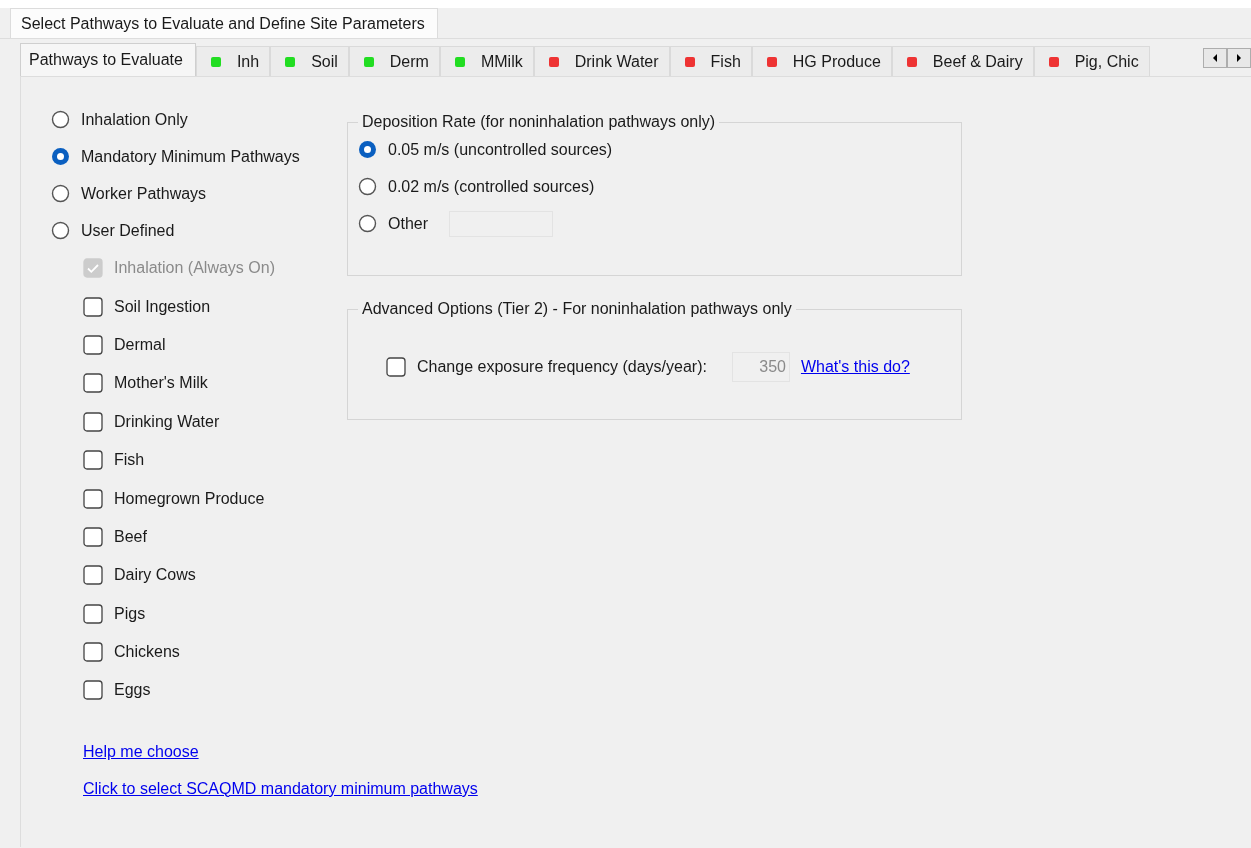  What do you see at coordinates (577, 309) in the screenshot?
I see `group-title: Advanced Options (Tier 2) - For noninhalation pathways only` at bounding box center [577, 309].